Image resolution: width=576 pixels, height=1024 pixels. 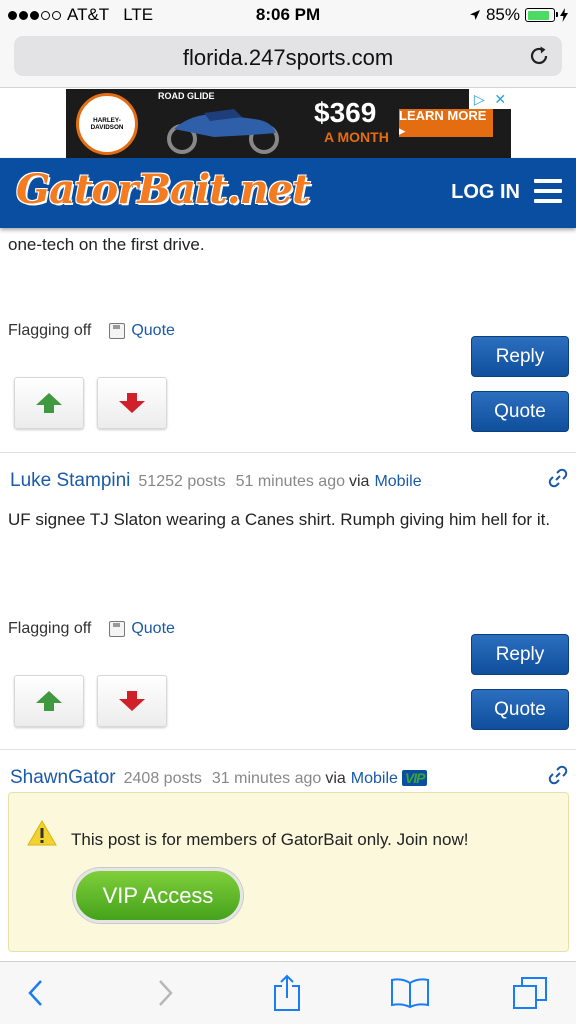 What do you see at coordinates (165, 993) in the screenshot?
I see `forward-icon` at bounding box center [165, 993].